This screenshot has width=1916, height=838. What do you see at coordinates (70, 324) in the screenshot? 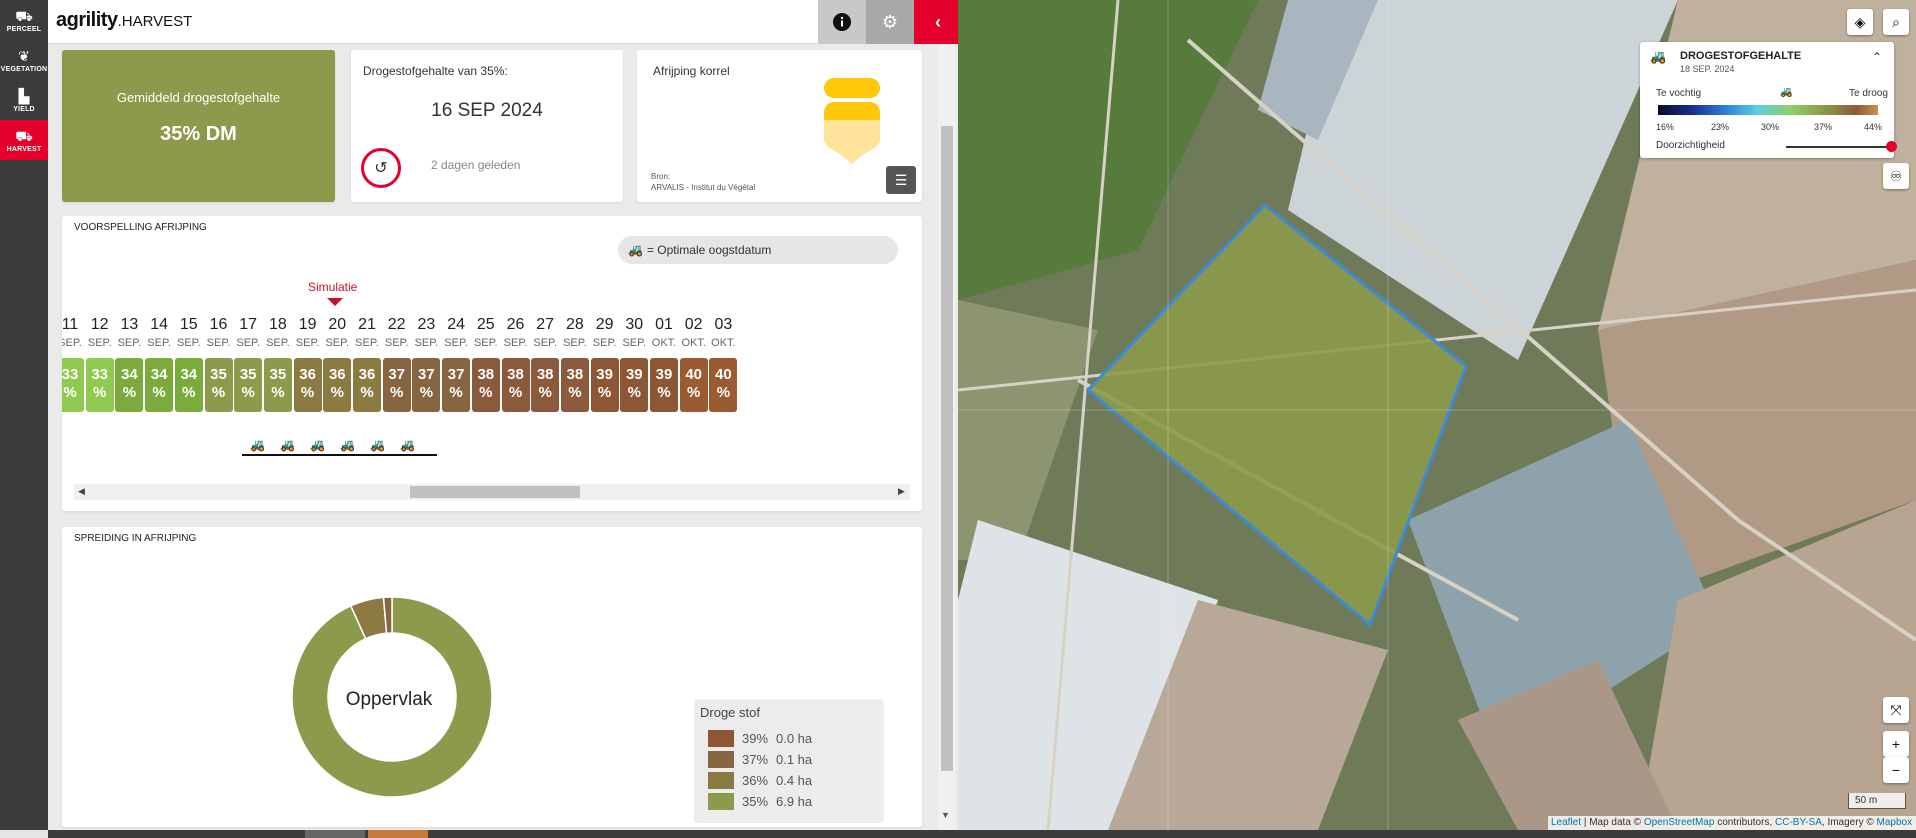
I see `day-number: 11` at bounding box center [70, 324].